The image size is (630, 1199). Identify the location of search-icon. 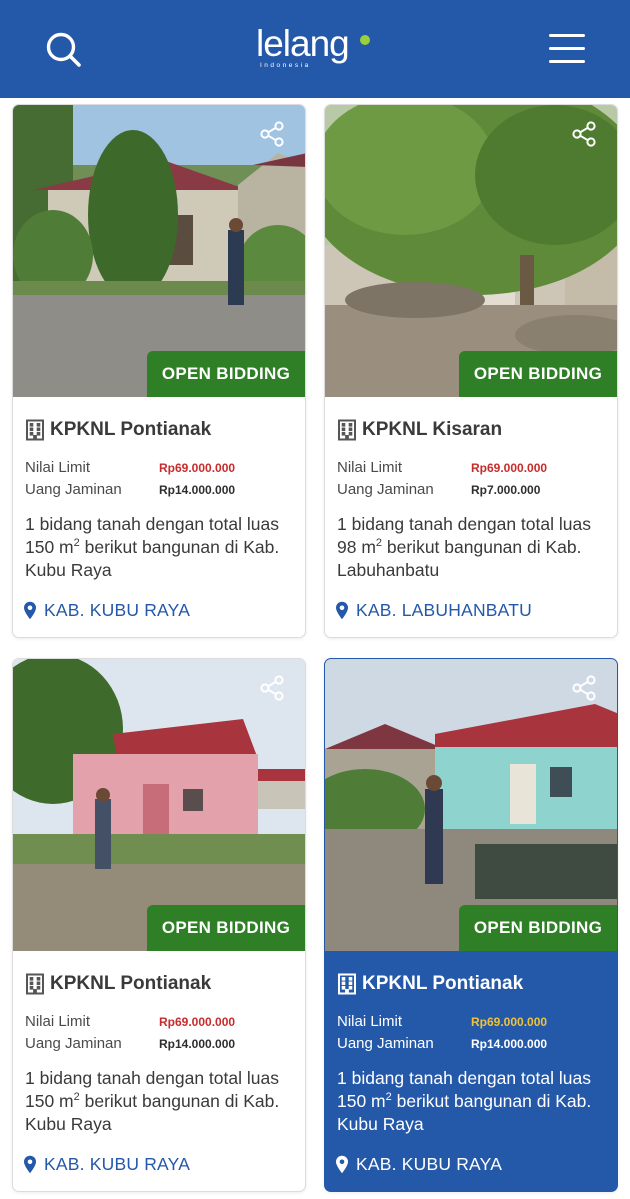
(63, 49).